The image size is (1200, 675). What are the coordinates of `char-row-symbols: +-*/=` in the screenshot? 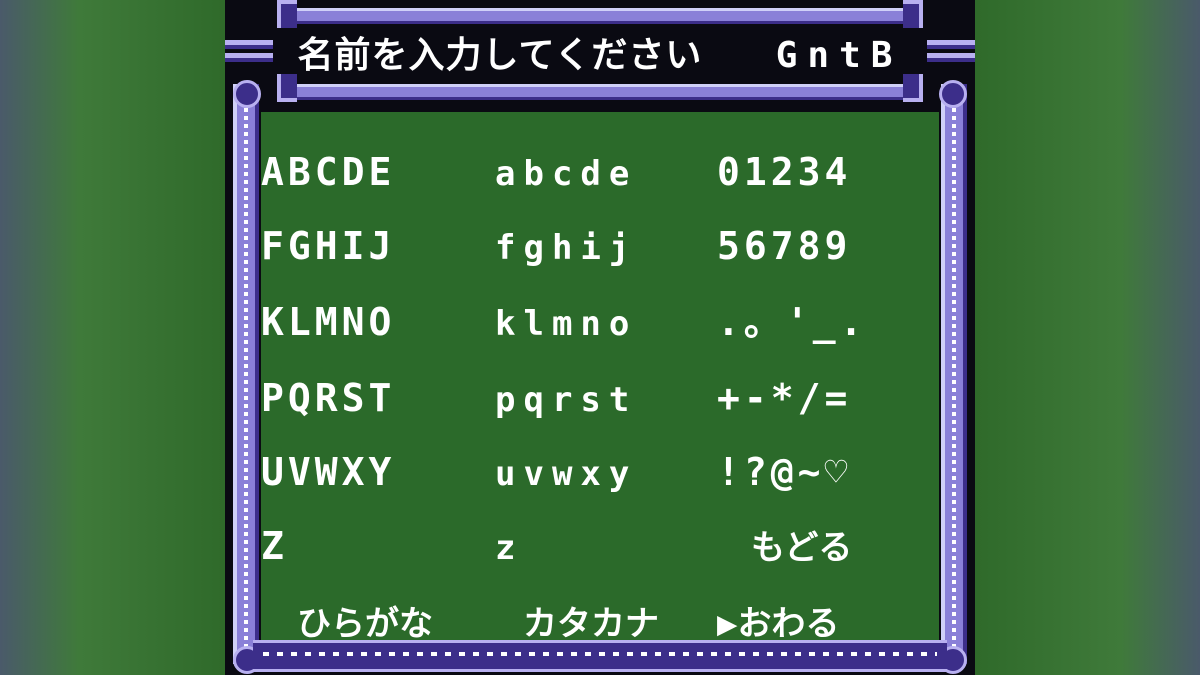 It's located at (784, 398).